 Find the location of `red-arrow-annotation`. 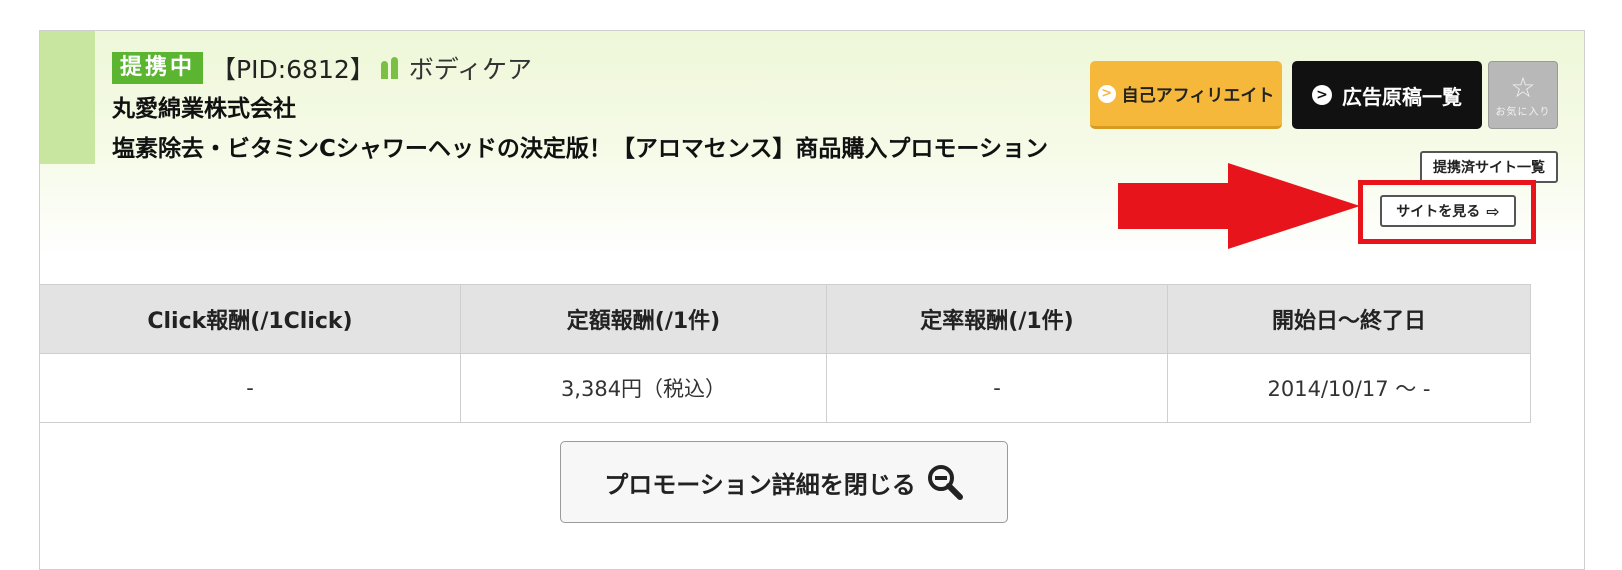

red-arrow-annotation is located at coordinates (1239, 206).